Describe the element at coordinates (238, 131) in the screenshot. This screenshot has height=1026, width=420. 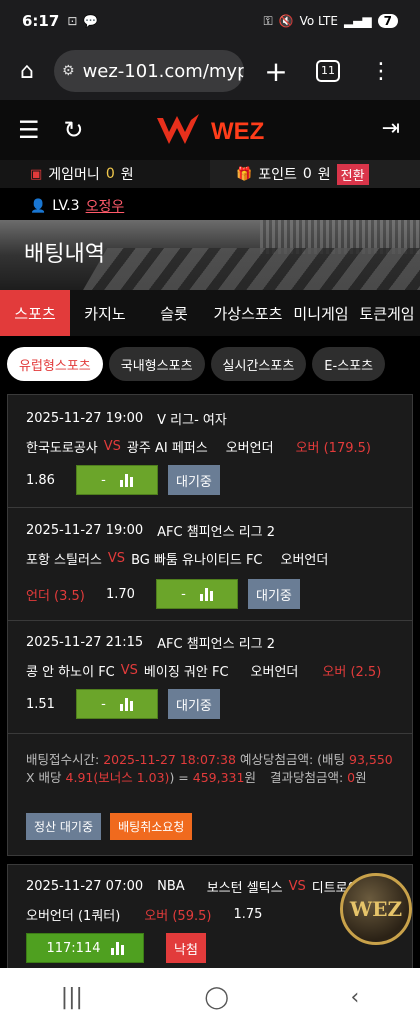
I see `logo-text: WEZ` at that location.